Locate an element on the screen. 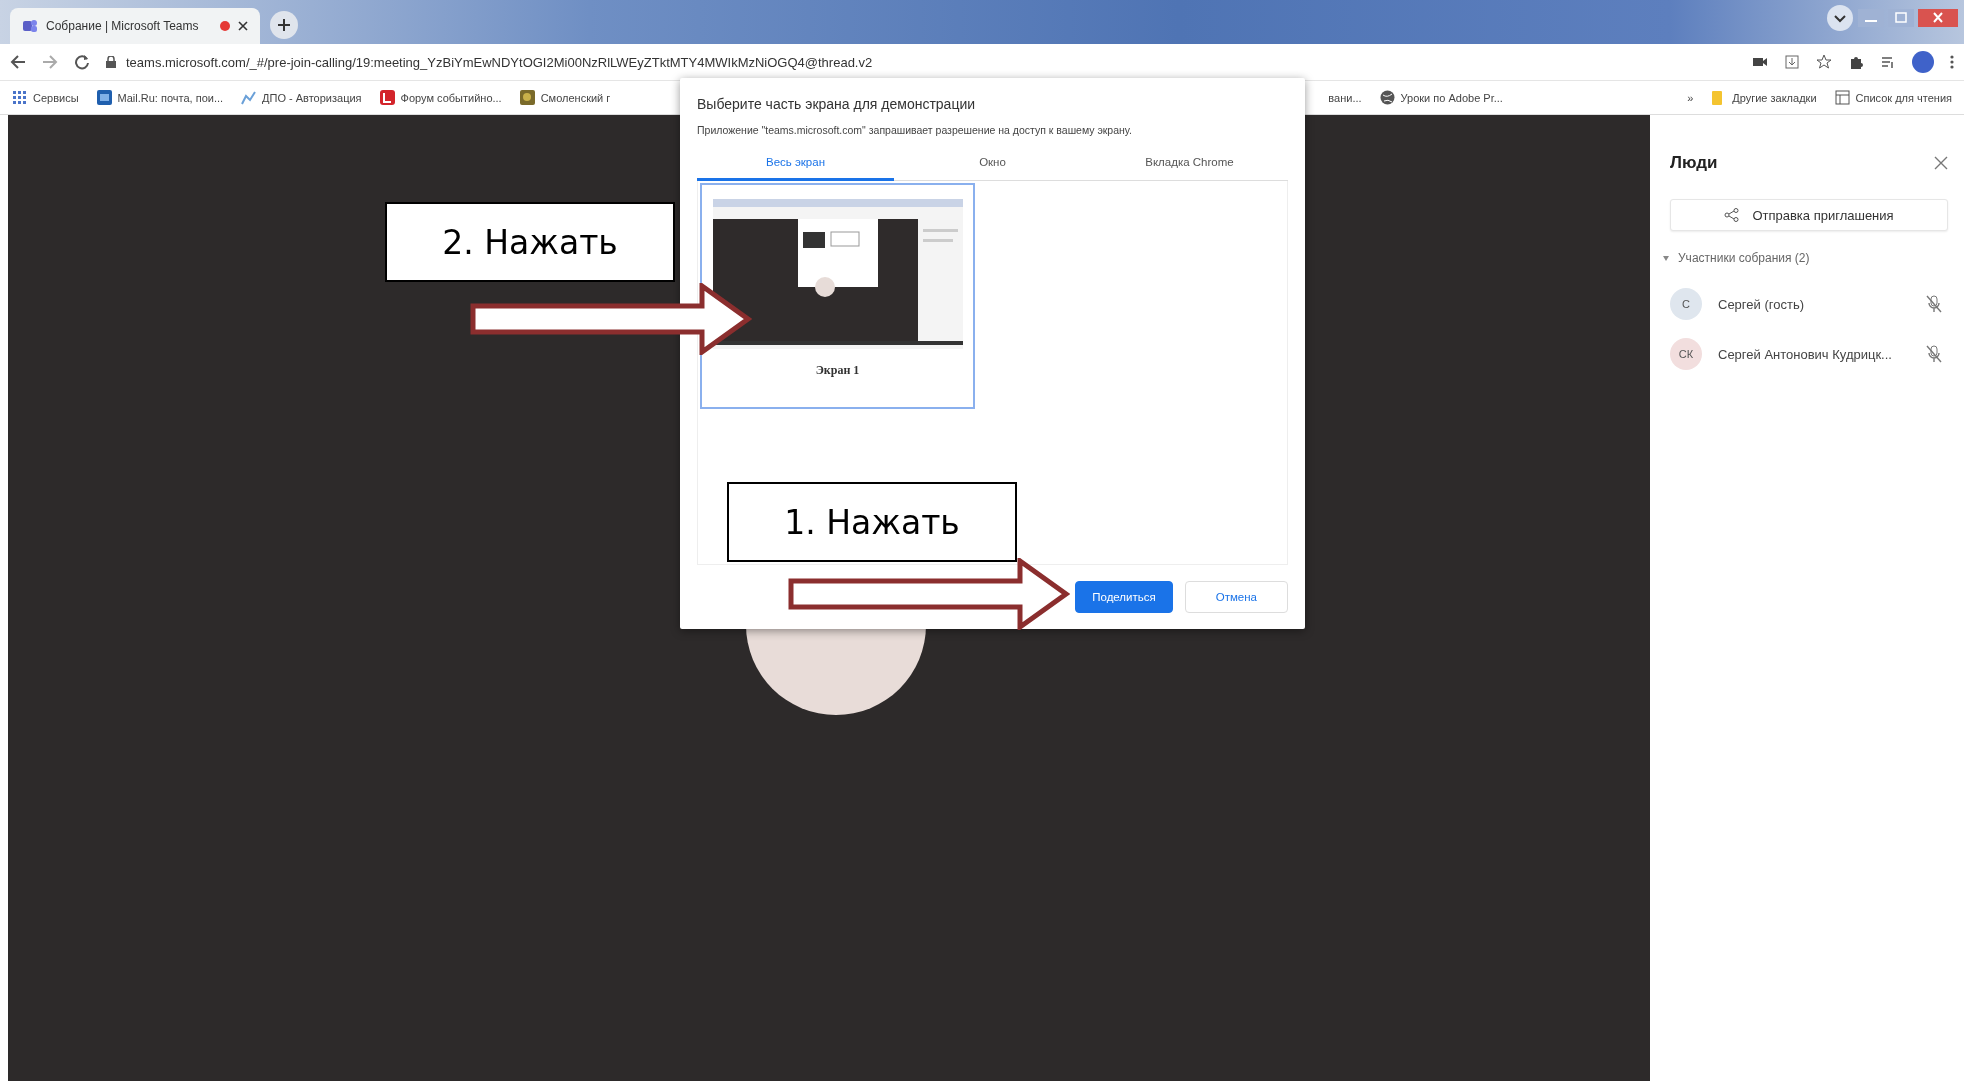  dialog-title: Выберите часть экрана для демонстрации is located at coordinates (837, 104).